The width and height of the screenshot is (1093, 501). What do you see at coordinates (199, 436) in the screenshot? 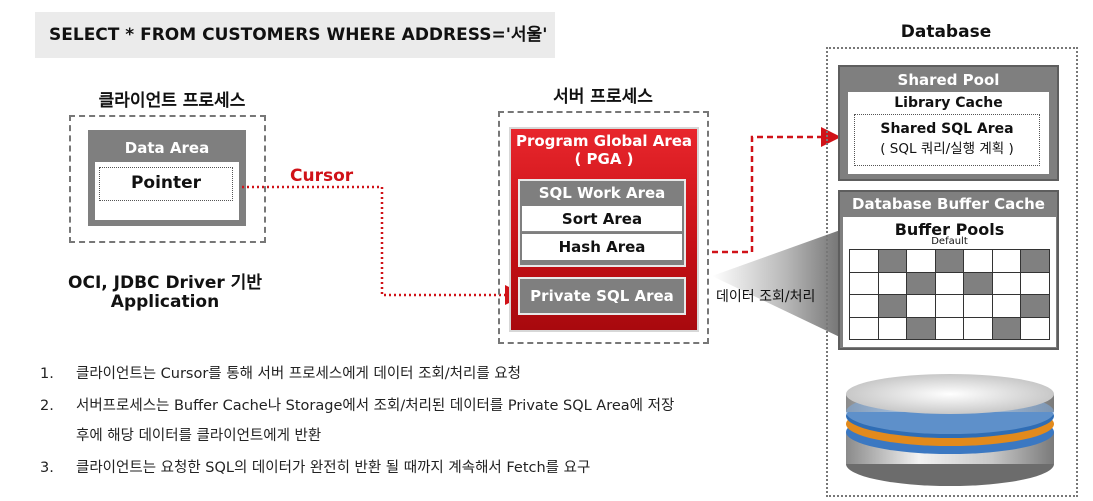
I see `step-text: 후에 해당 데이터를 클라이언트에게 반환` at bounding box center [199, 436].